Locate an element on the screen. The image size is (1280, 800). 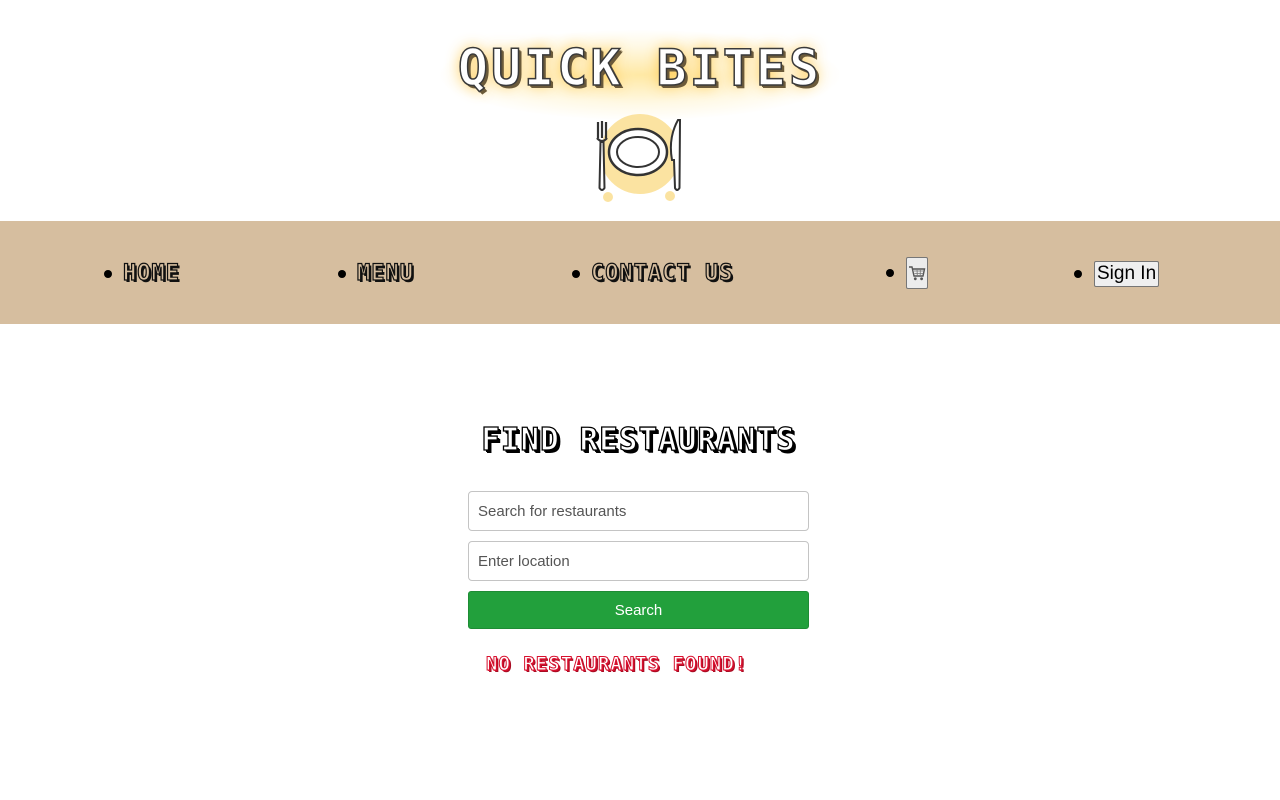
nav-link-home: HOME is located at coordinates (151, 274).